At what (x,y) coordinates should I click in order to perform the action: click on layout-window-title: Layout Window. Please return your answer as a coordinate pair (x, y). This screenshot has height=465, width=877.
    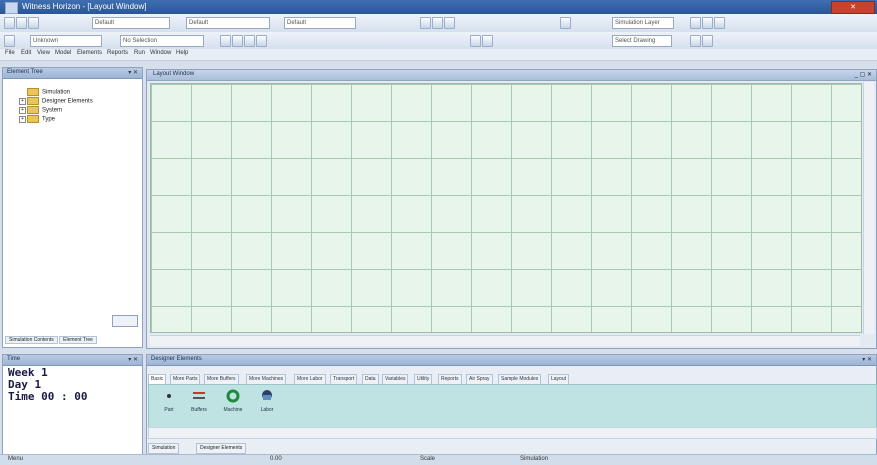
    Looking at the image, I should click on (174, 74).